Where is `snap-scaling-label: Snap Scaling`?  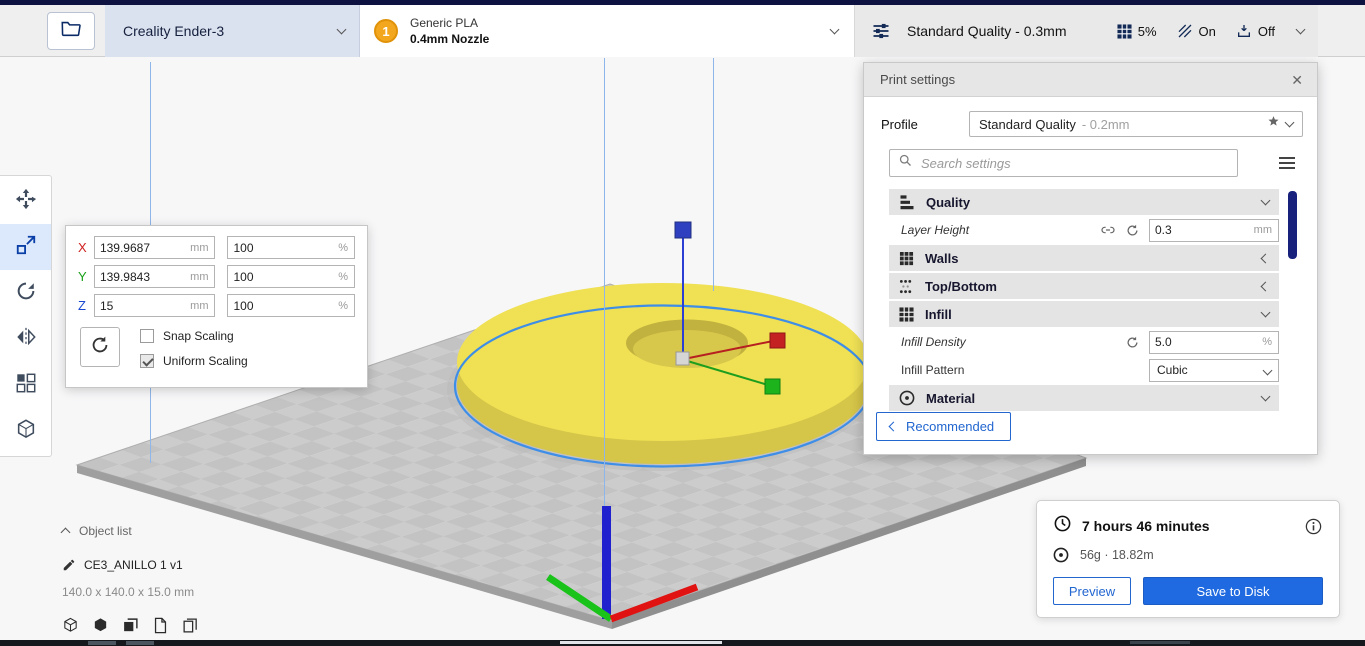 snap-scaling-label: Snap Scaling is located at coordinates (198, 336).